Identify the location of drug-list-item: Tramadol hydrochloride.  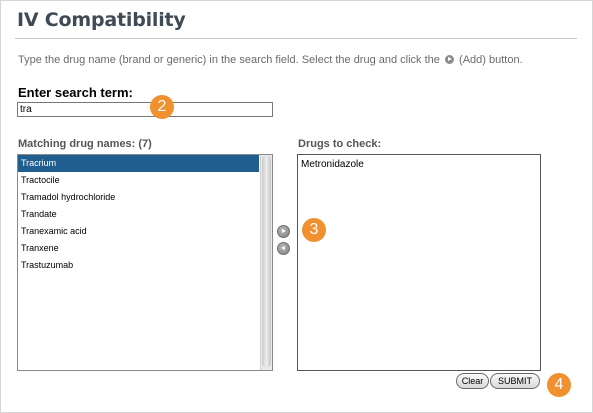
(138, 197).